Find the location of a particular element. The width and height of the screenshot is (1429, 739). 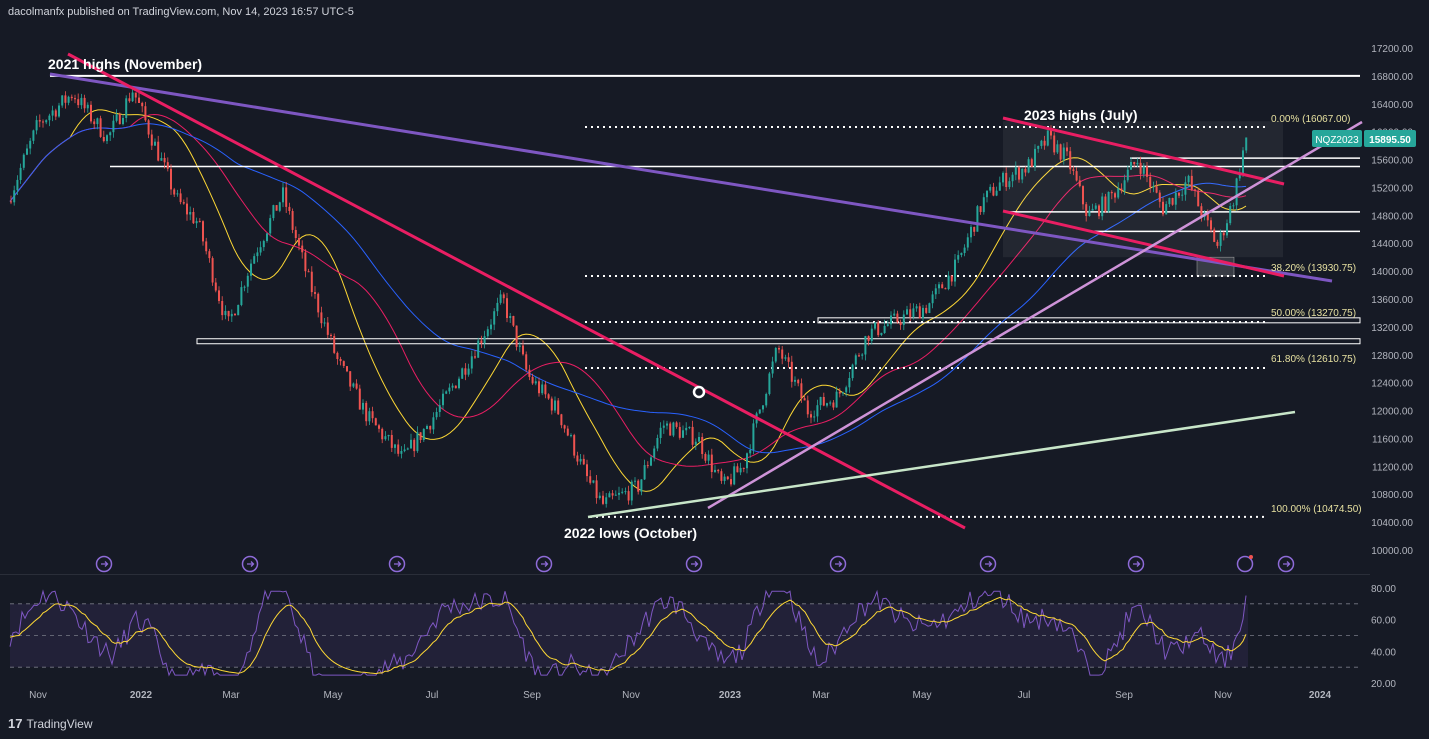

tradingview-logo-icon: 17 is located at coordinates (15, 723).